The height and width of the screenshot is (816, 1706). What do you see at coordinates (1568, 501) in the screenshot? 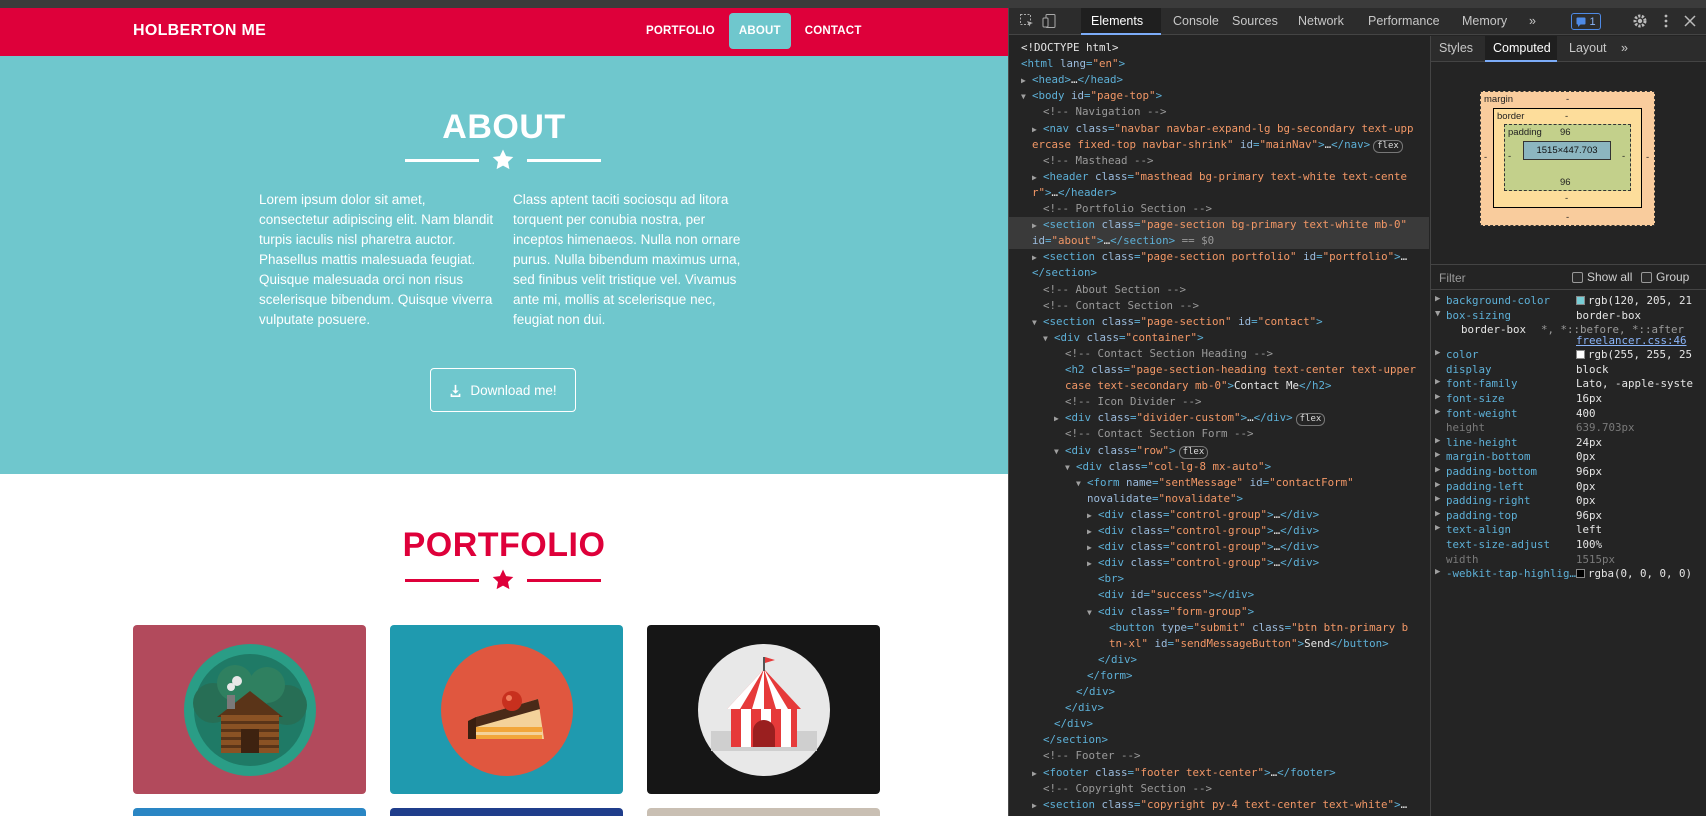
I see `computed-property-row: ▶ padding-right 0px` at bounding box center [1568, 501].